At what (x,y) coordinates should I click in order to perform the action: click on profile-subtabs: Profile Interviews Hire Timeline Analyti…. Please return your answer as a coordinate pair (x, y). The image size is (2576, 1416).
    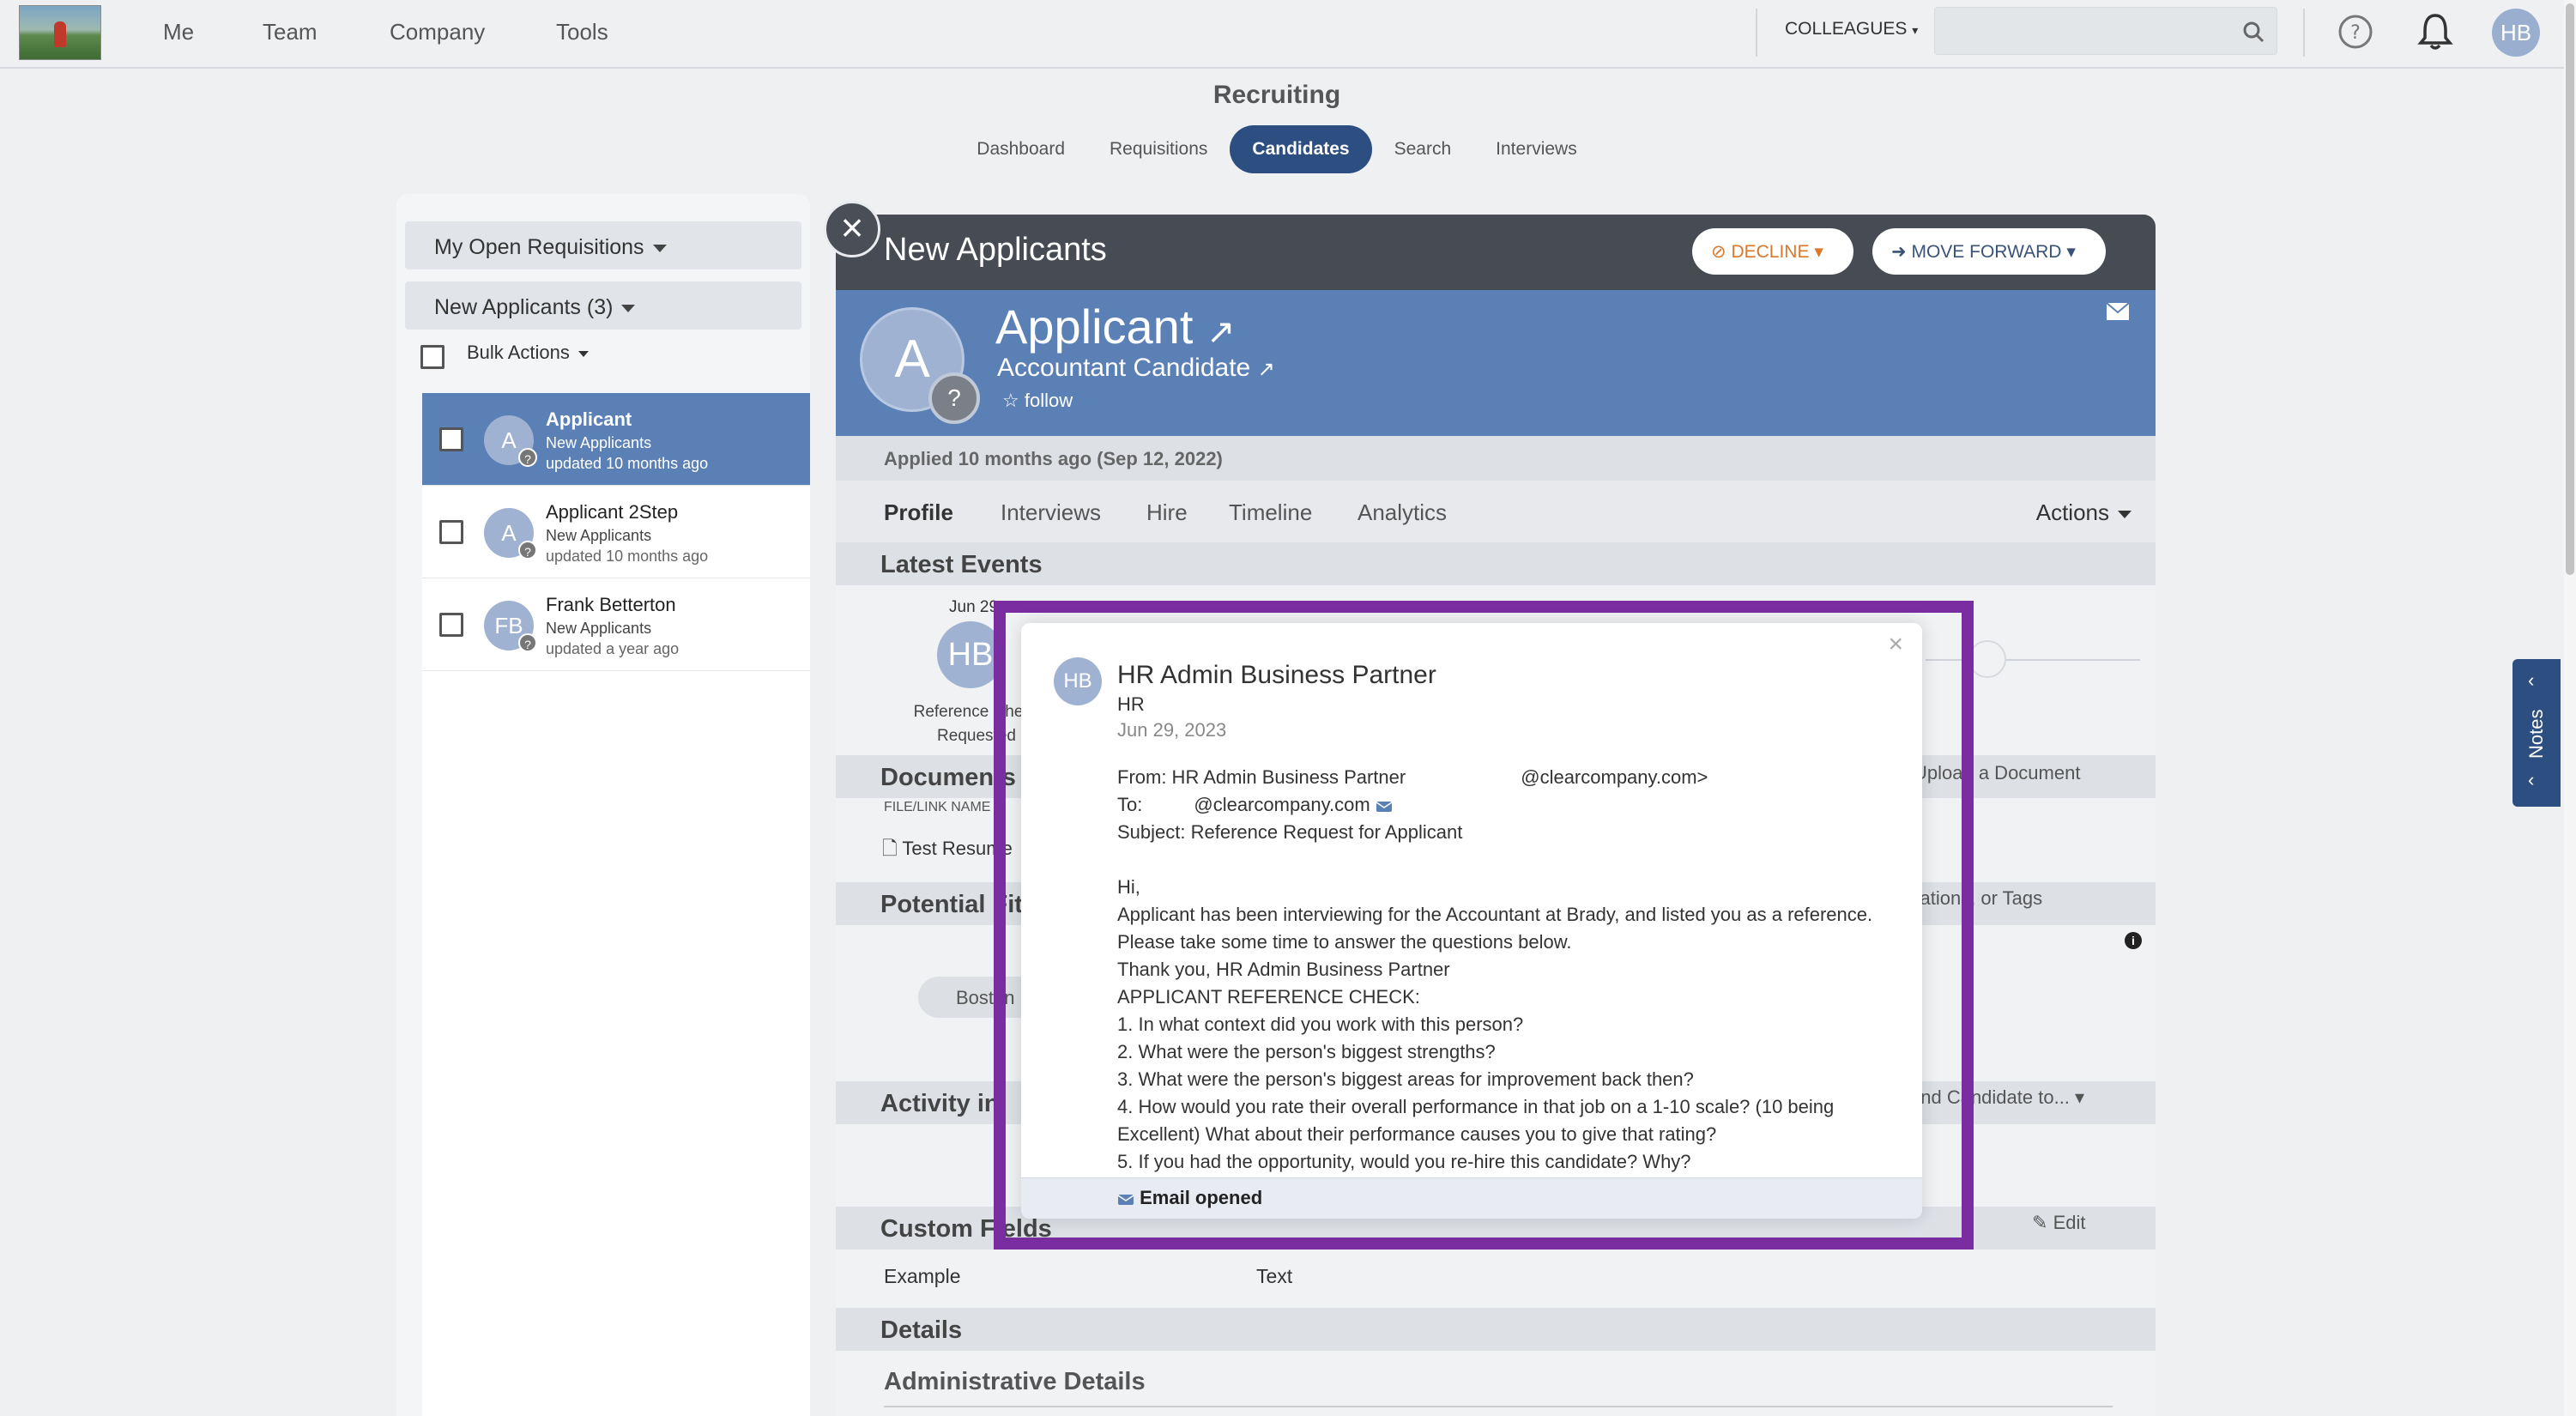
    Looking at the image, I should click on (1496, 511).